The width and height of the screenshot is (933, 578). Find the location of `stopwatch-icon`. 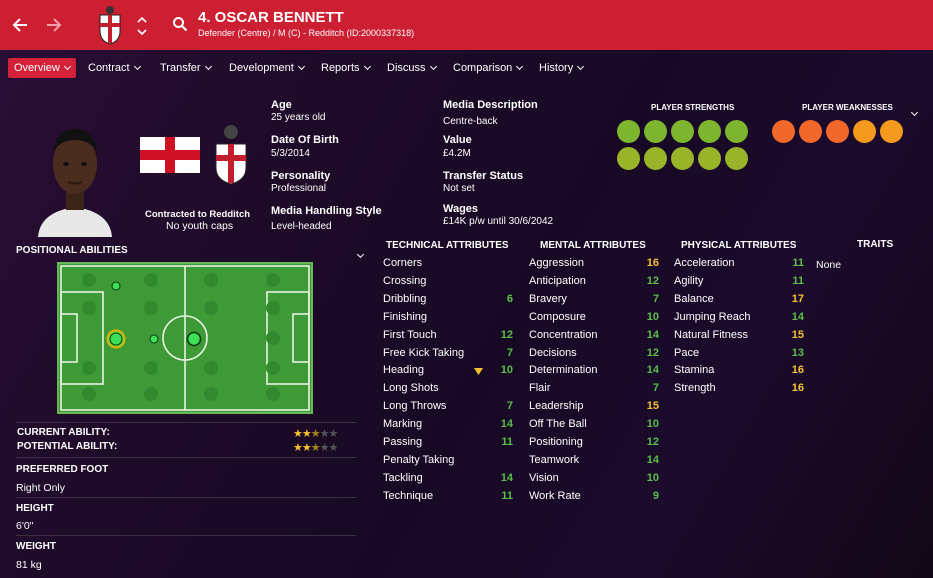

stopwatch-icon is located at coordinates (709, 131).